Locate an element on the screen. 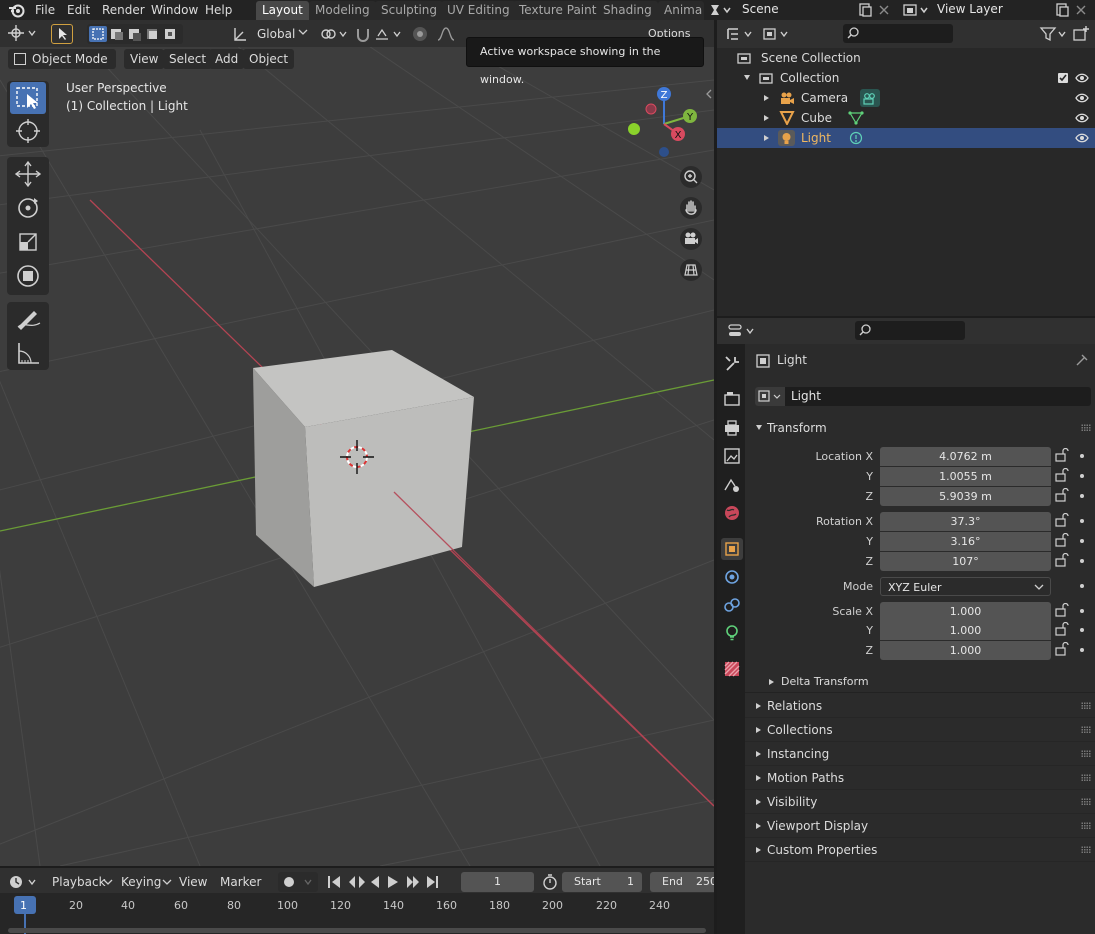  panel-visibility: Visibility is located at coordinates (921, 802).